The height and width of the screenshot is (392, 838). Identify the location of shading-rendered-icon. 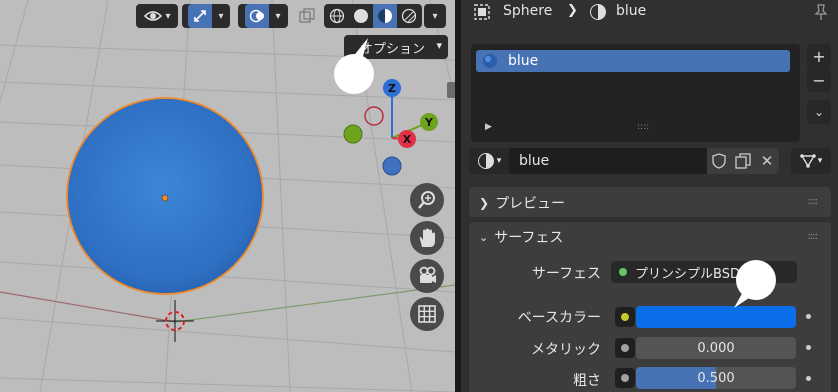
(409, 16).